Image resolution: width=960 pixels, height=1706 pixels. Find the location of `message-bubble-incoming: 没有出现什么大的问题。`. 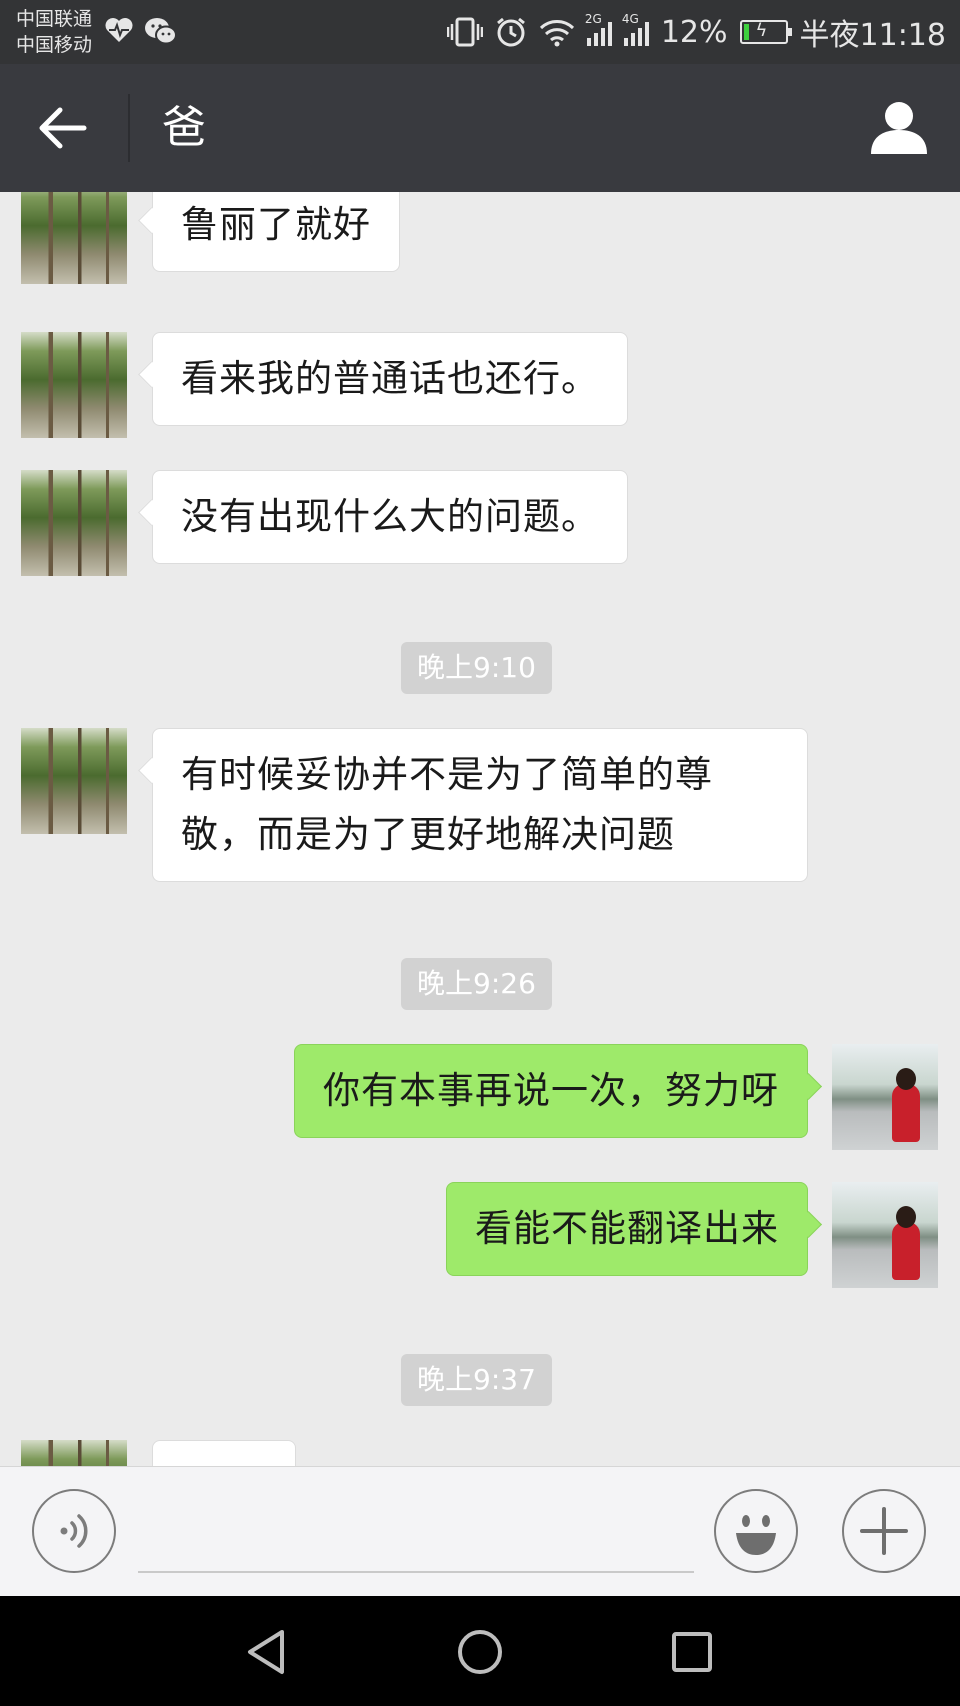

message-bubble-incoming: 没有出现什么大的问题。 is located at coordinates (390, 517).